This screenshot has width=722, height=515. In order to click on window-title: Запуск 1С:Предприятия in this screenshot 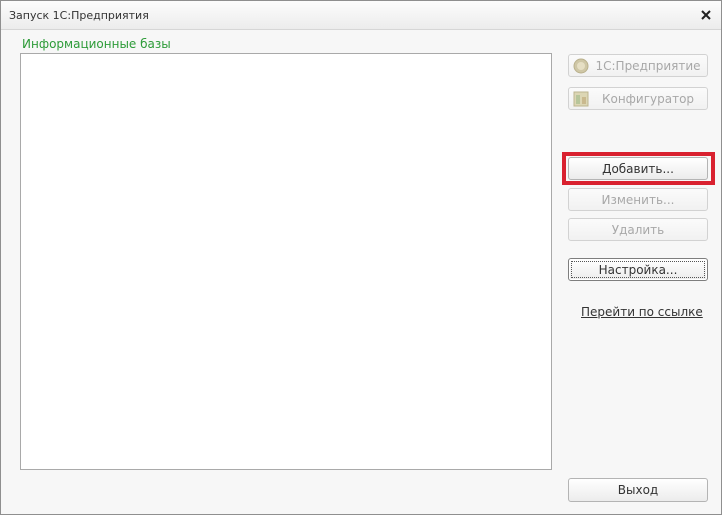, I will do `click(79, 15)`.